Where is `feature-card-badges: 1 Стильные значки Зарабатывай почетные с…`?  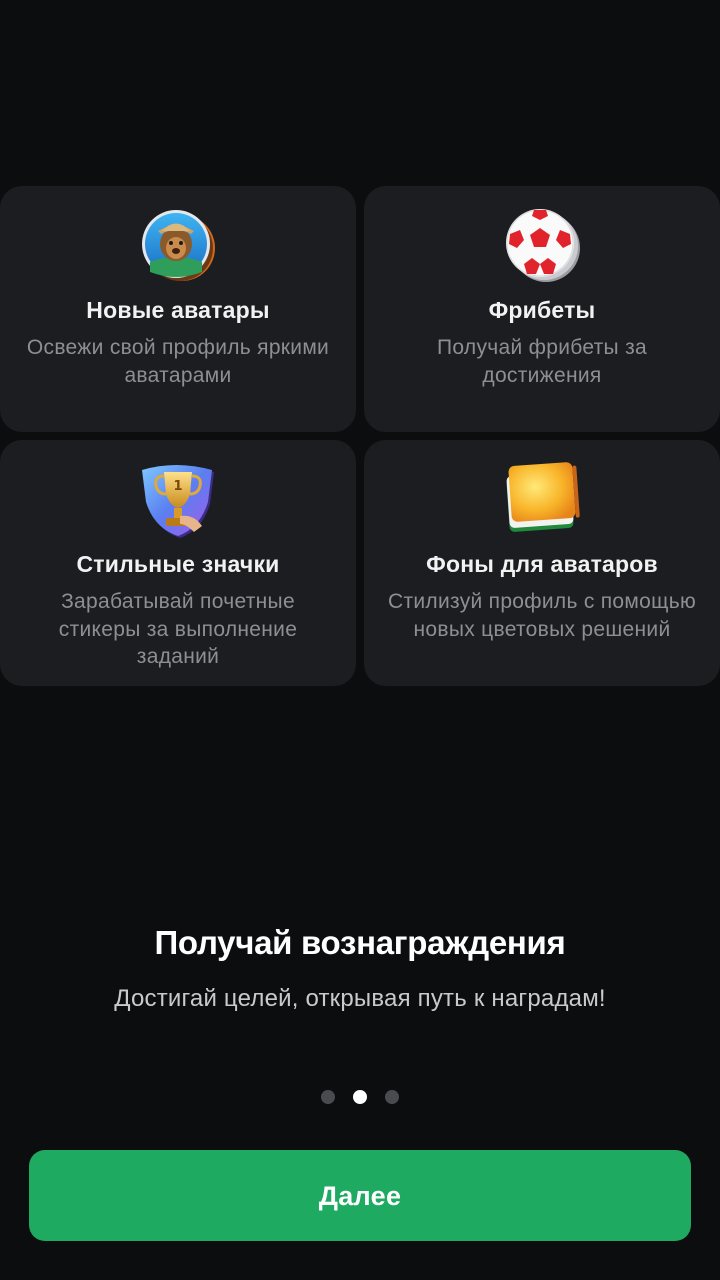 feature-card-badges: 1 Стильные значки Зарабатывай почетные с… is located at coordinates (178, 563).